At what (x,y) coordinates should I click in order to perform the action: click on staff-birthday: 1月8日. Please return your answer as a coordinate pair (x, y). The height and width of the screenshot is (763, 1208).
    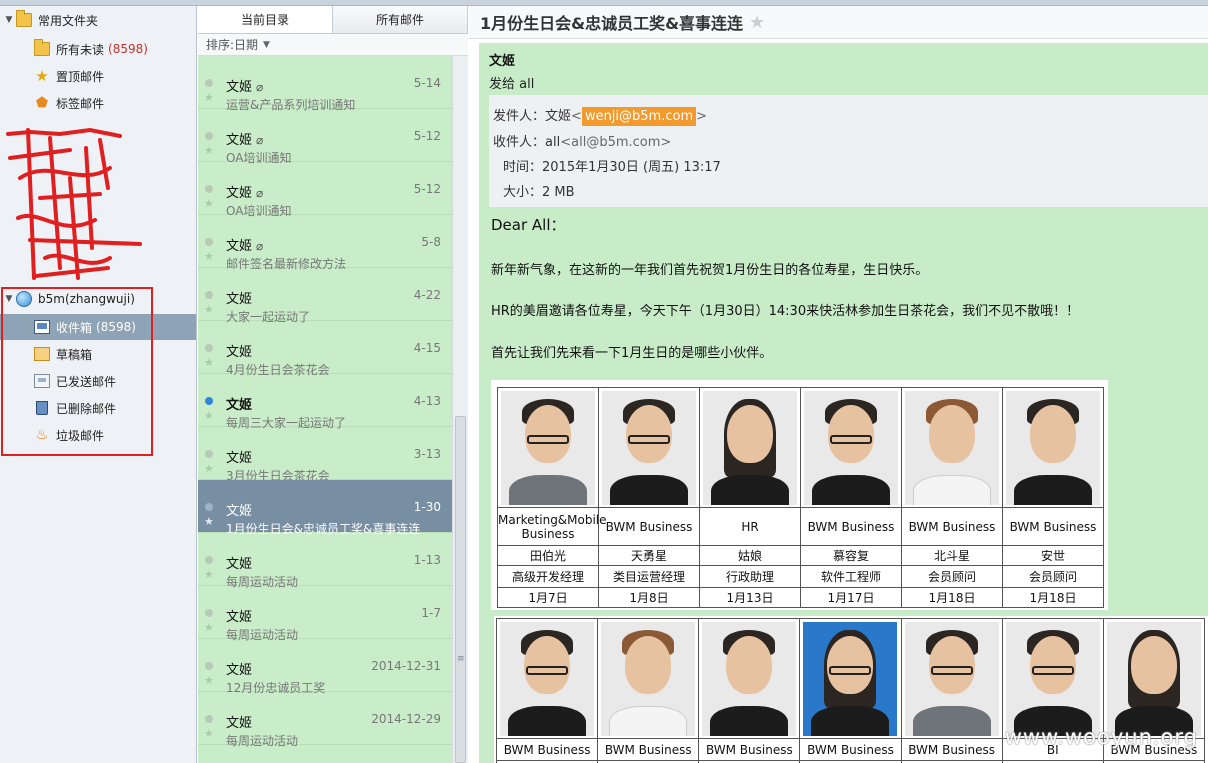
    Looking at the image, I should click on (649, 597).